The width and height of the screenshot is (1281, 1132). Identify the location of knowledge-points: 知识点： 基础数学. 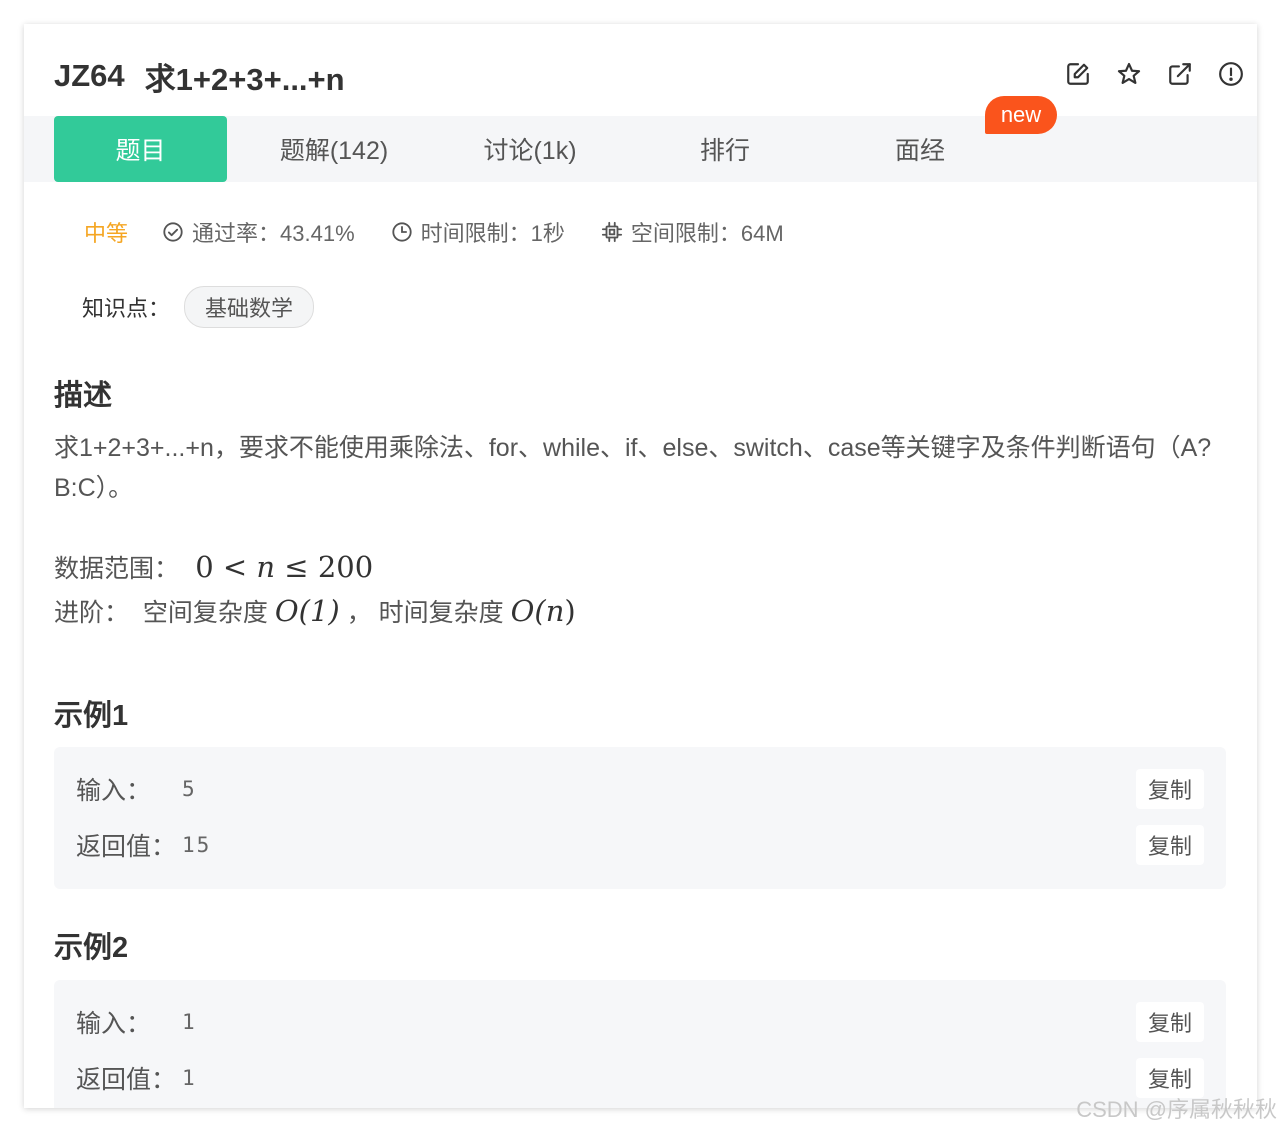
(198, 307).